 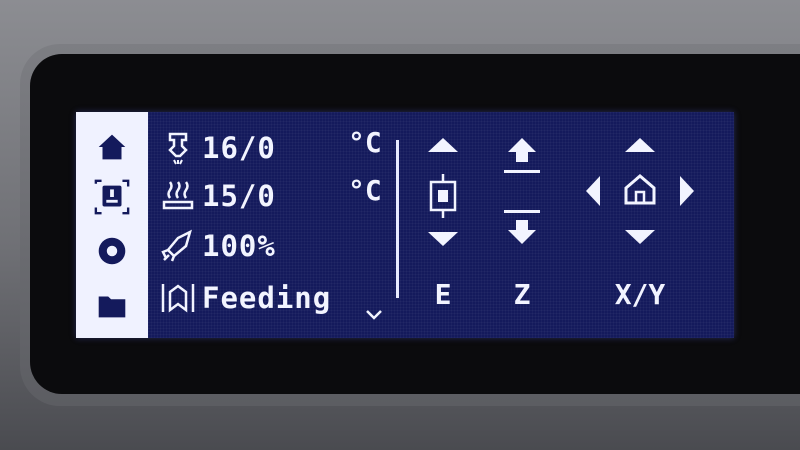 I want to click on nozzle-temp-unit: °C, so click(x=365, y=142).